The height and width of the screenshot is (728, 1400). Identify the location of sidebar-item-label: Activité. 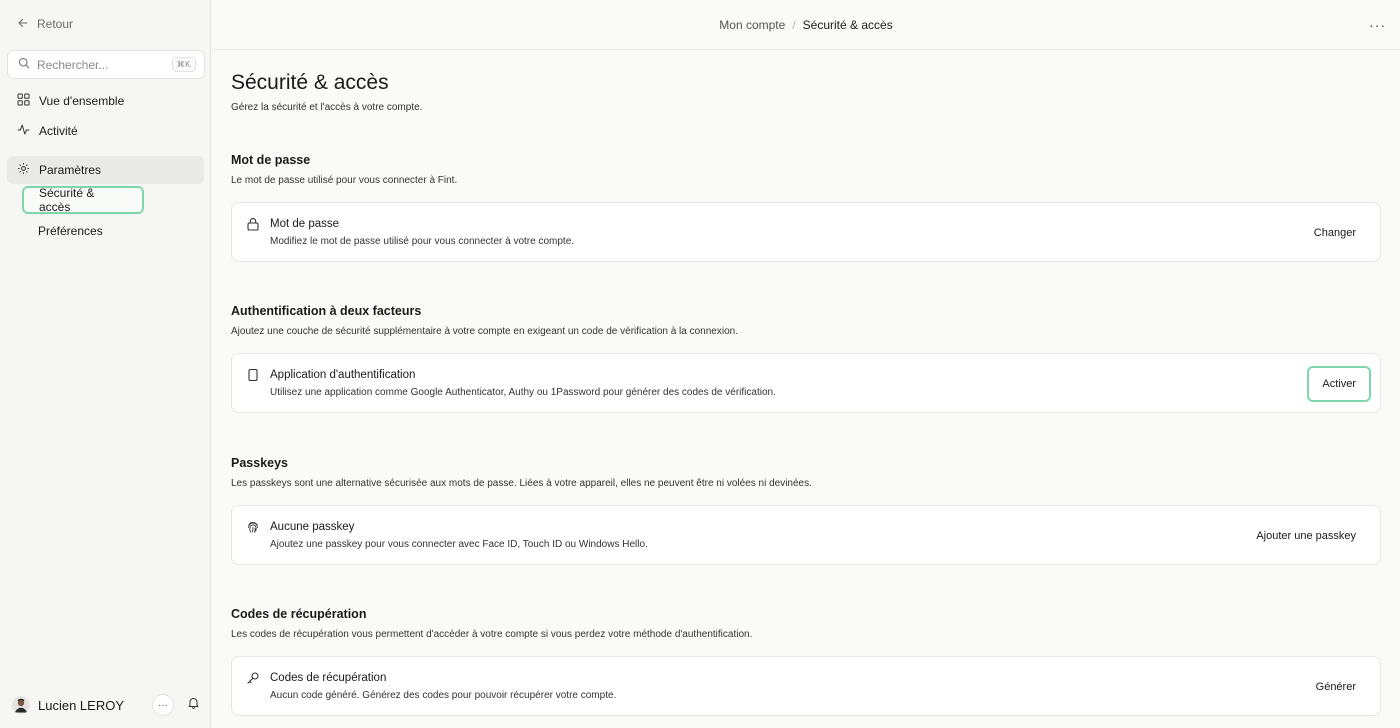
(58, 131).